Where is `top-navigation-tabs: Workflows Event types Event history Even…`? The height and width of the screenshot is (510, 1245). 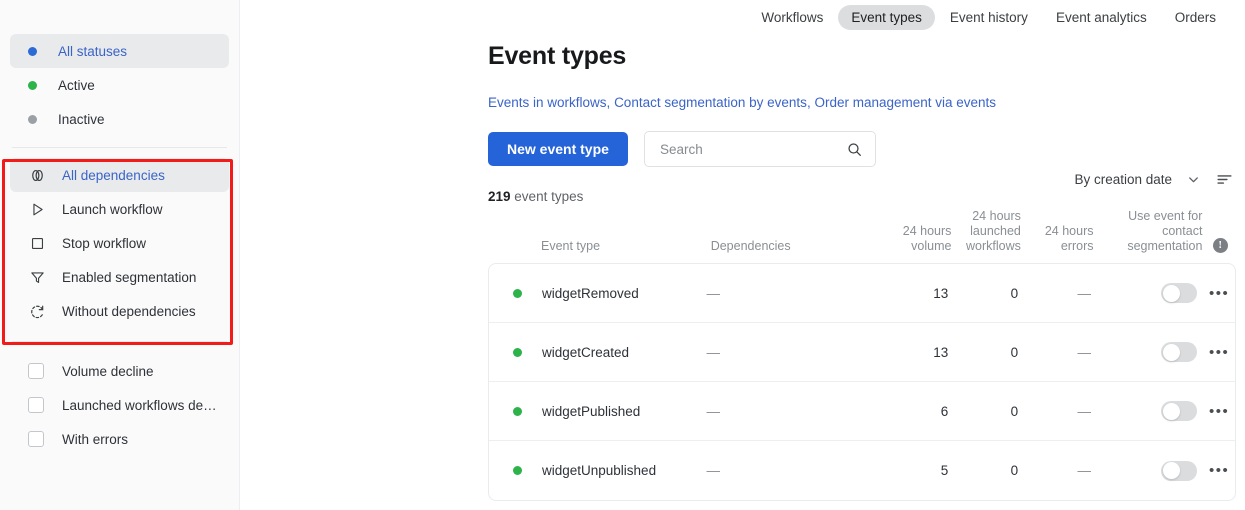 top-navigation-tabs: Workflows Event types Event history Even… is located at coordinates (742, 17).